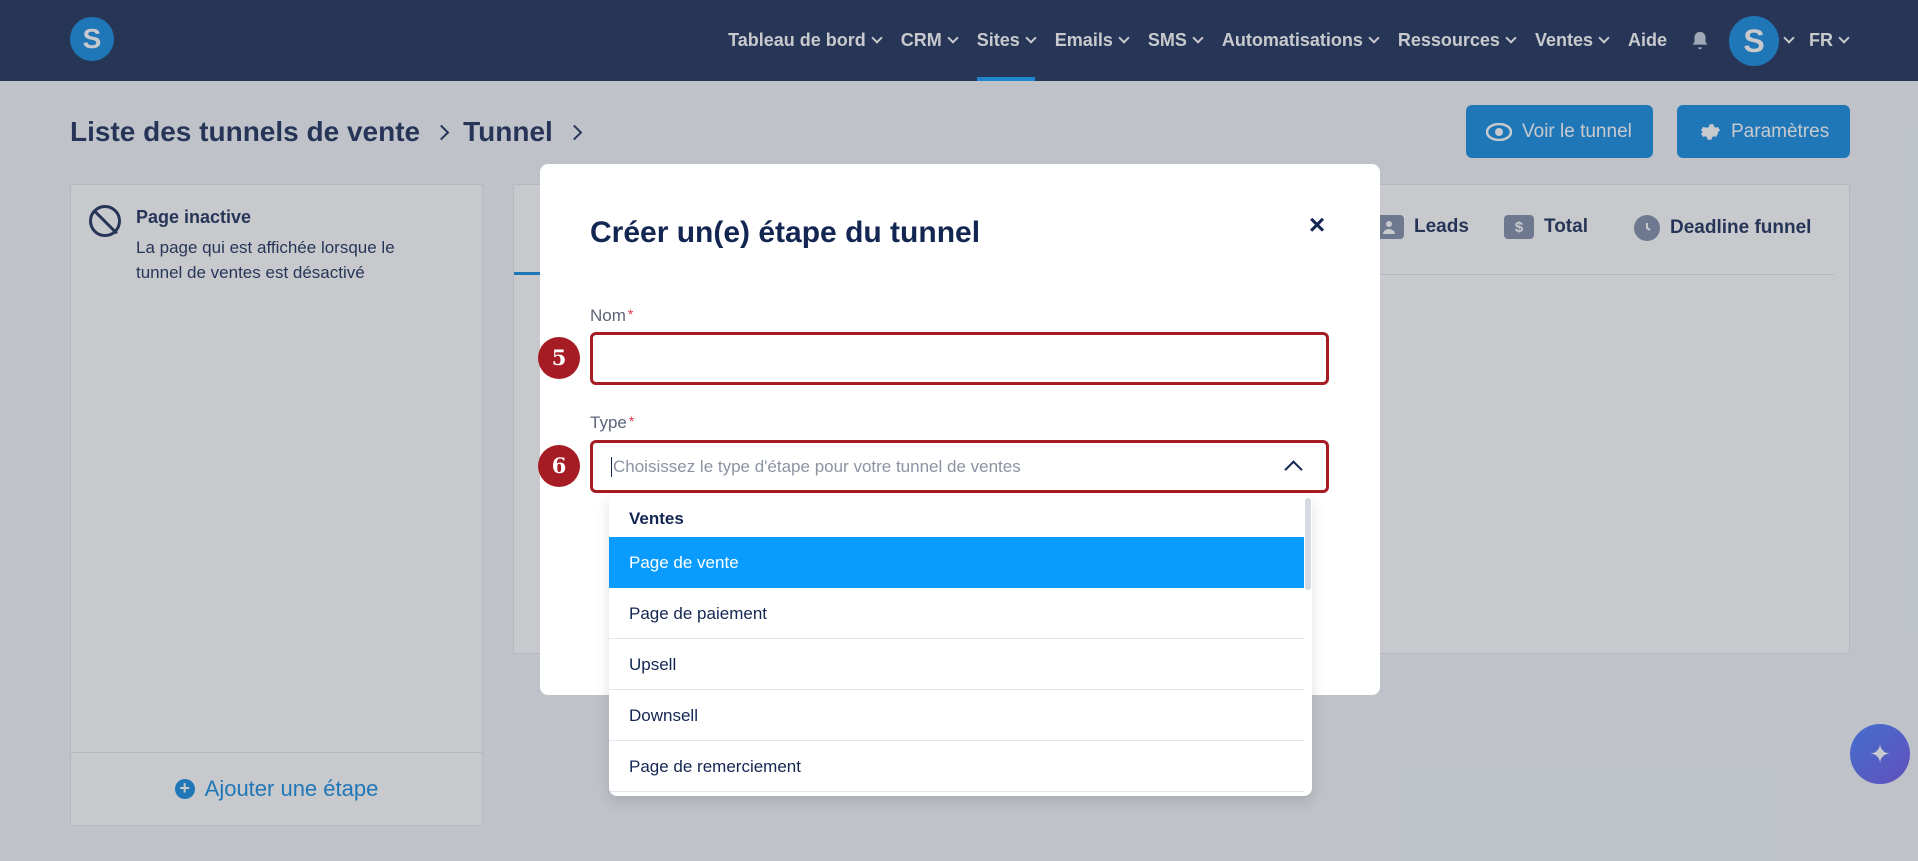  Describe the element at coordinates (1293, 469) in the screenshot. I see `chevron-up-icon` at that location.